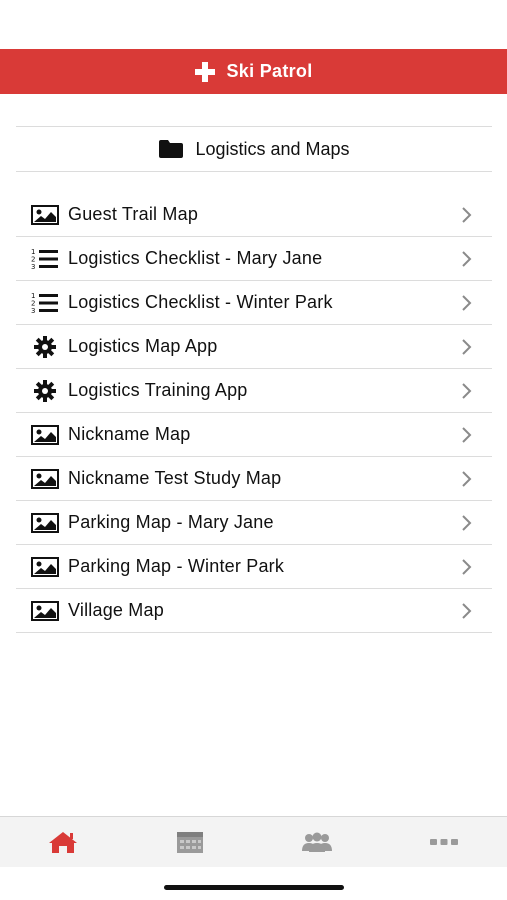 This screenshot has width=507, height=900. I want to click on list-item: Parking Map - Mary Jane, so click(254, 523).